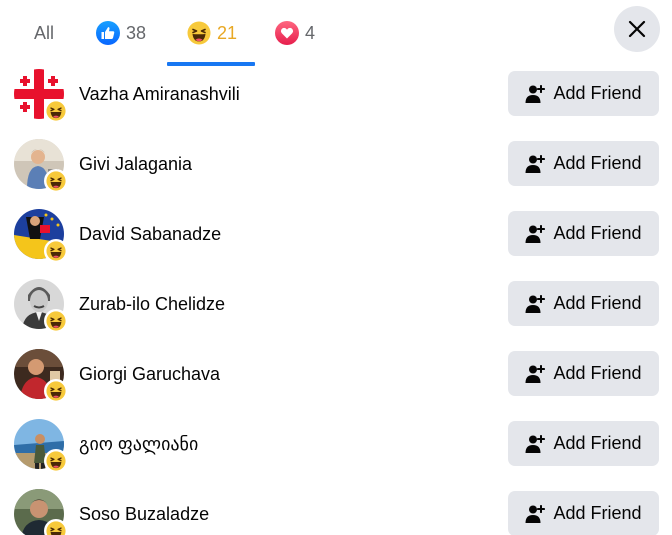 Image resolution: width=672 pixels, height=535 pixels. What do you see at coordinates (152, 304) in the screenshot?
I see `person-name: Zurab-ilo Chelidze` at bounding box center [152, 304].